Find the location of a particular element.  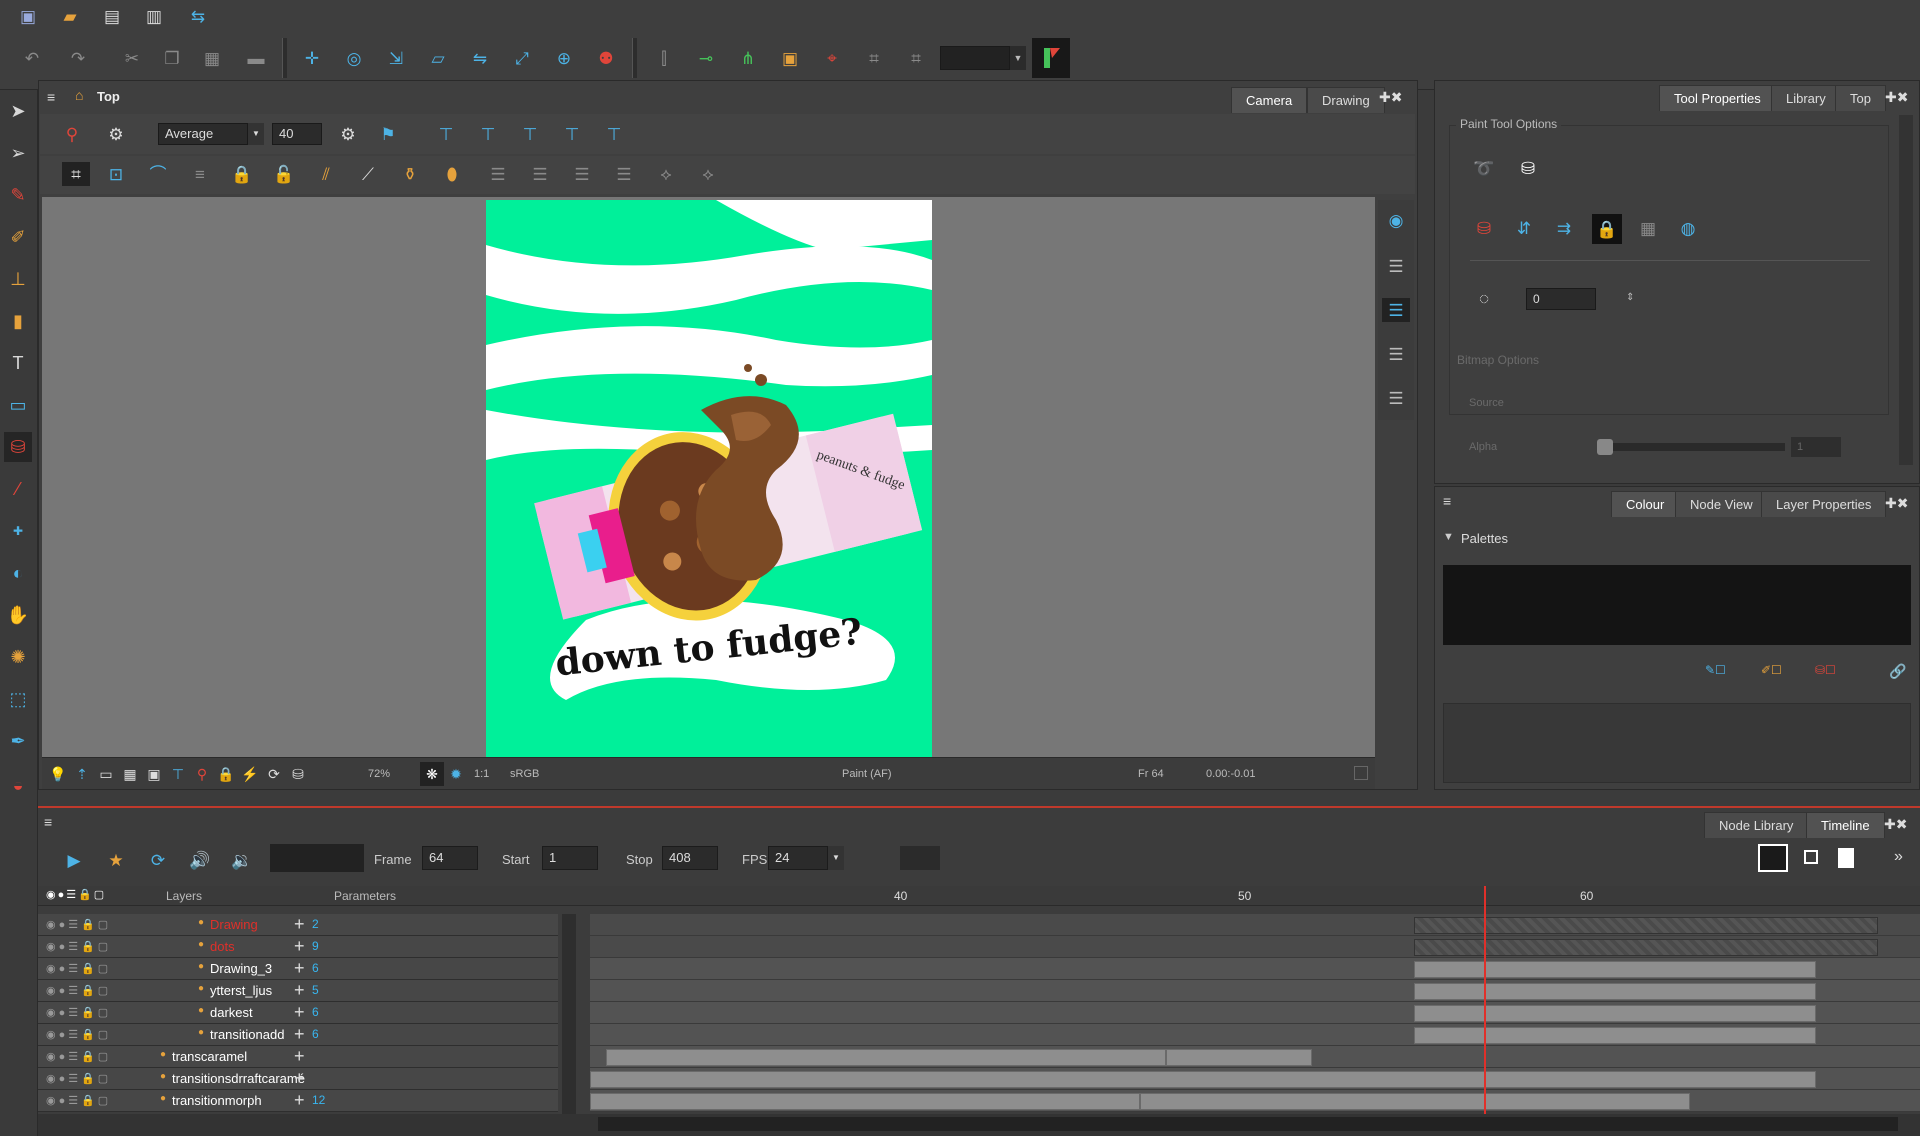

skew-icon: ▱ is located at coordinates (438, 58).